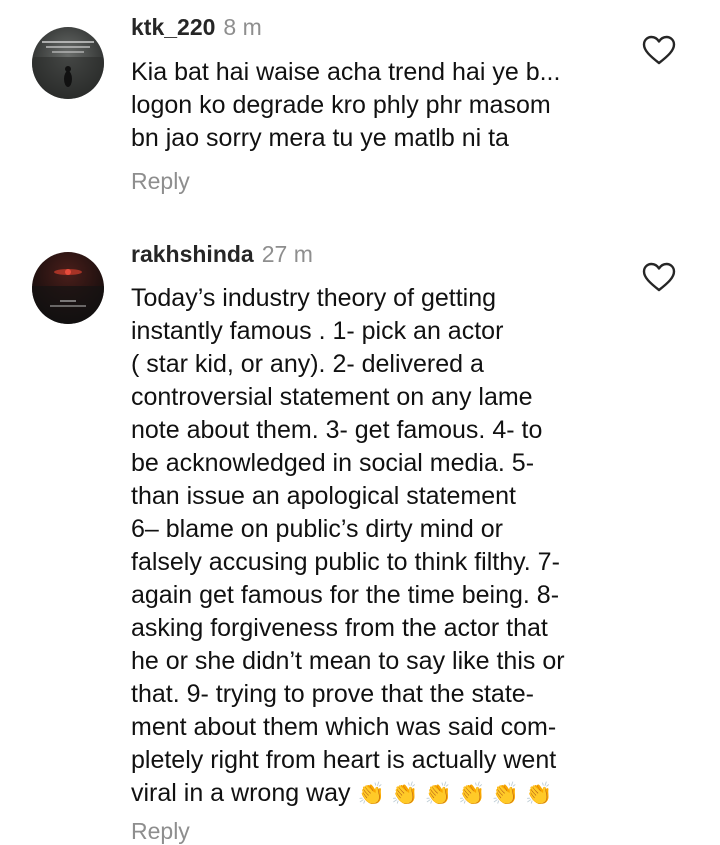 This screenshot has height=845, width=720. I want to click on timestamp: 27 m, so click(287, 254).